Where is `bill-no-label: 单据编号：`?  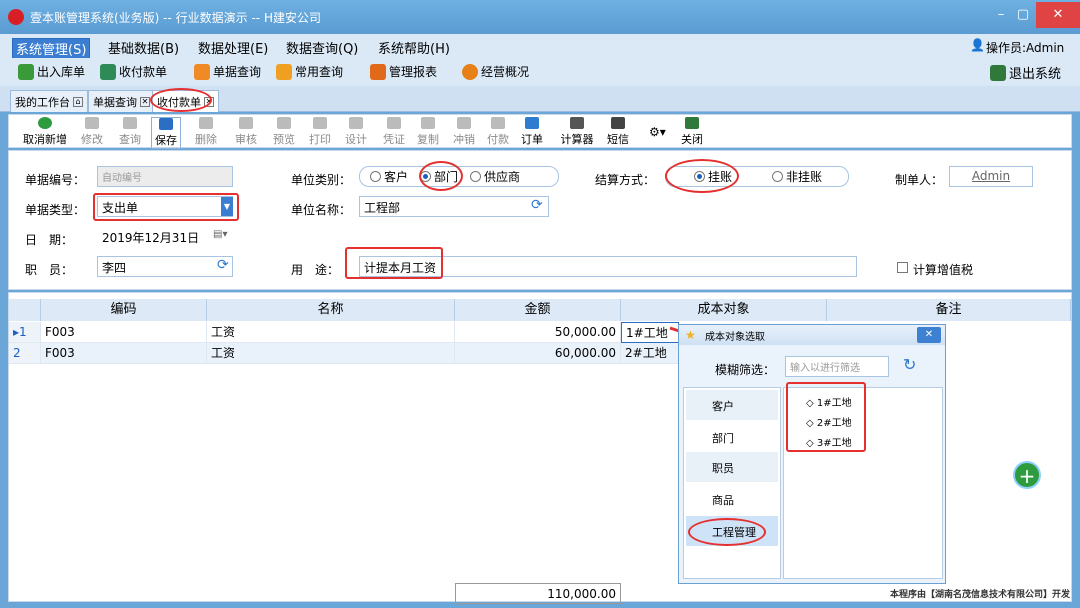
bill-no-label: 单据编号： is located at coordinates (55, 180).